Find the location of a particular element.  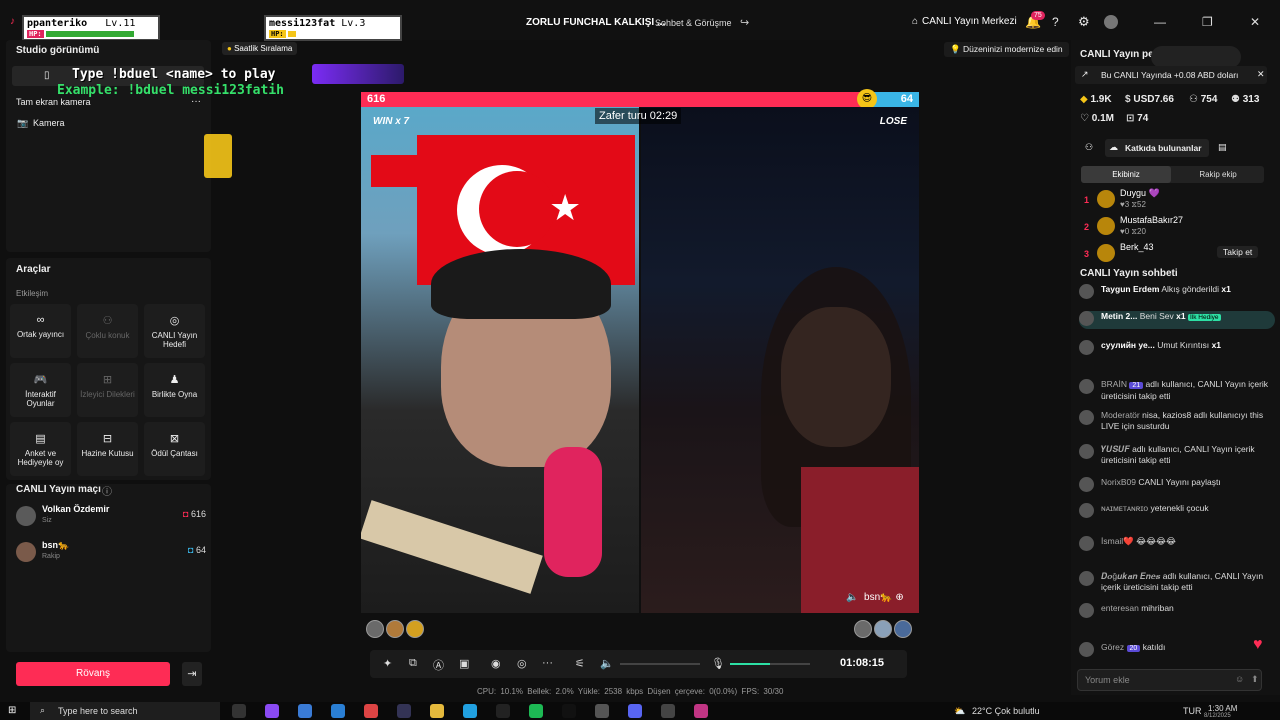

layout-icon: ⧉ is located at coordinates (413, 663).